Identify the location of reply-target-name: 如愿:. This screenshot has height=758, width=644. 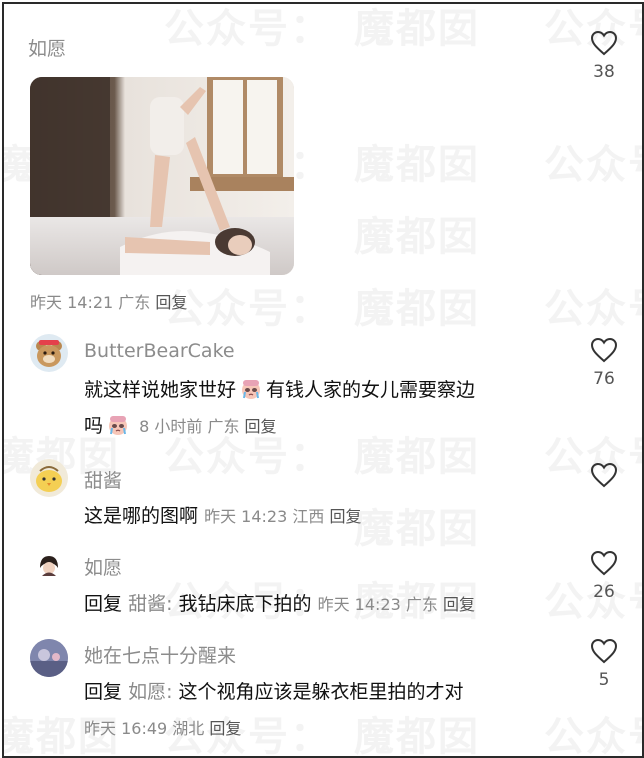
(150, 692).